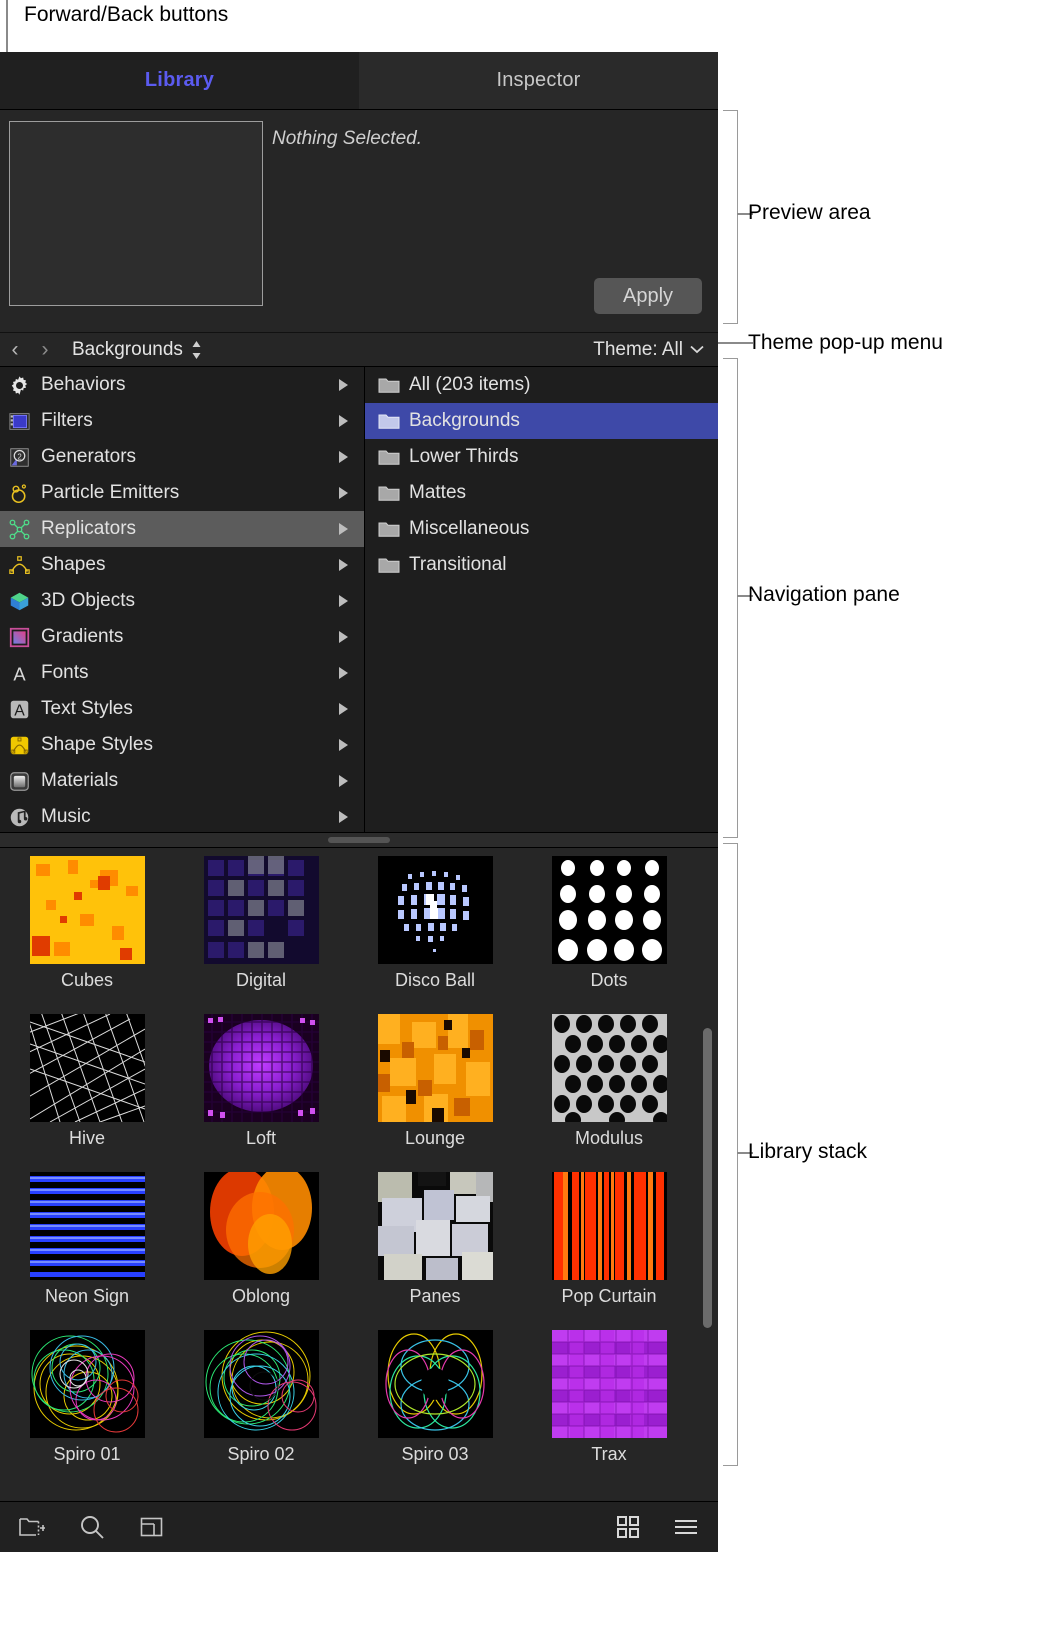 The image size is (1059, 1628). Describe the element at coordinates (19, 493) in the screenshot. I see `particle-emitter-icon` at that location.